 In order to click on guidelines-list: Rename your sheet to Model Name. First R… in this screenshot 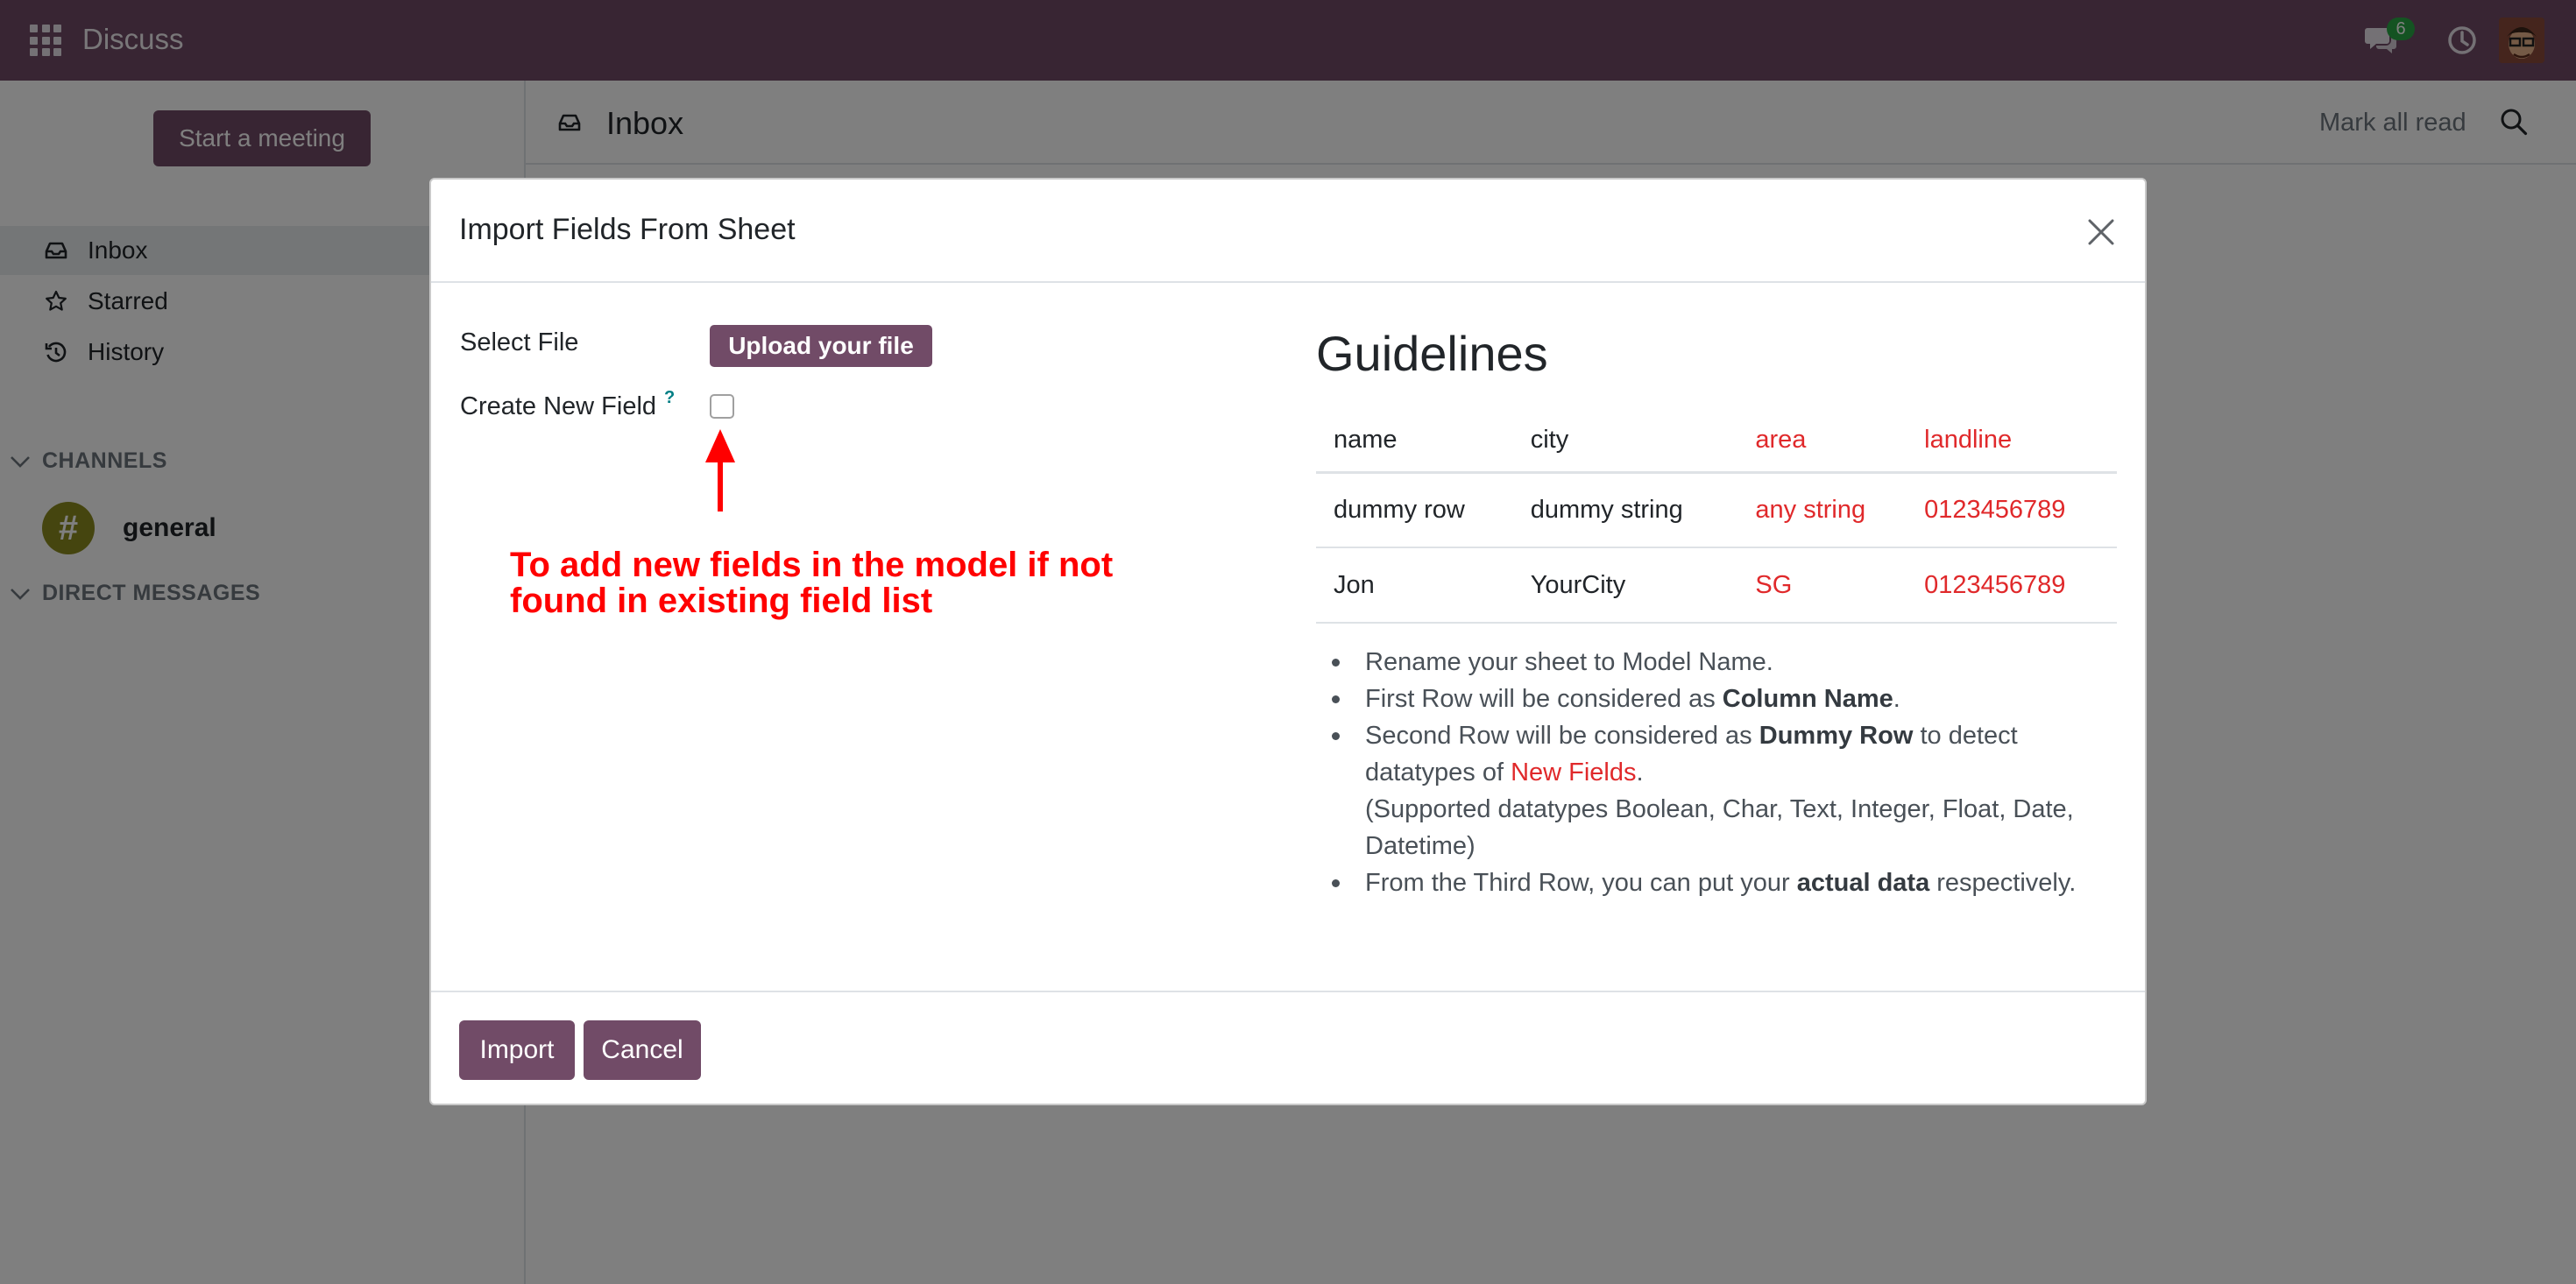, I will do `click(1724, 773)`.